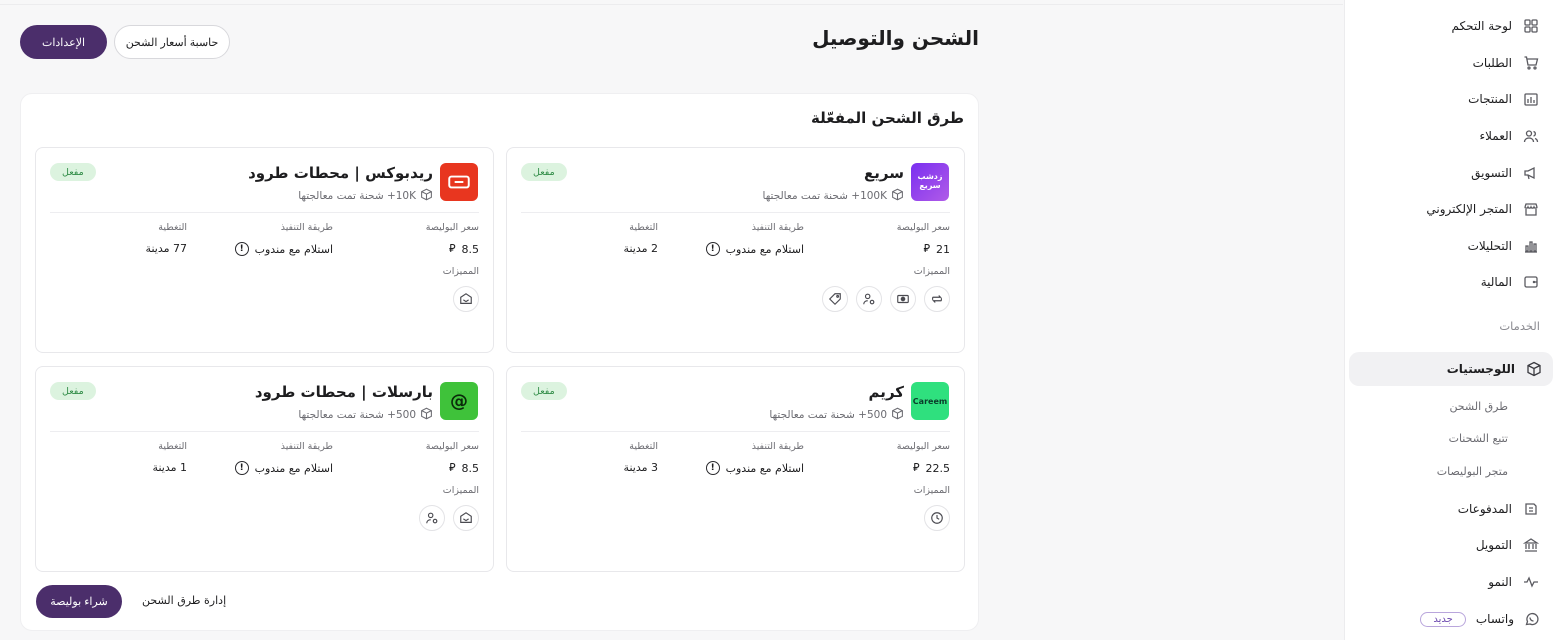  I want to click on sidebar-subitem-tracking: تتبع الشحنات, so click(1478, 438).